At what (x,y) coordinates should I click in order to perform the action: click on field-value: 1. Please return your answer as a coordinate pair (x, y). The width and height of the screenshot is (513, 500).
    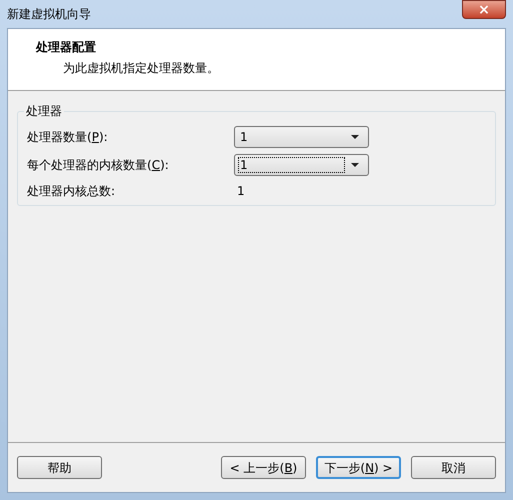
    Looking at the image, I should click on (240, 191).